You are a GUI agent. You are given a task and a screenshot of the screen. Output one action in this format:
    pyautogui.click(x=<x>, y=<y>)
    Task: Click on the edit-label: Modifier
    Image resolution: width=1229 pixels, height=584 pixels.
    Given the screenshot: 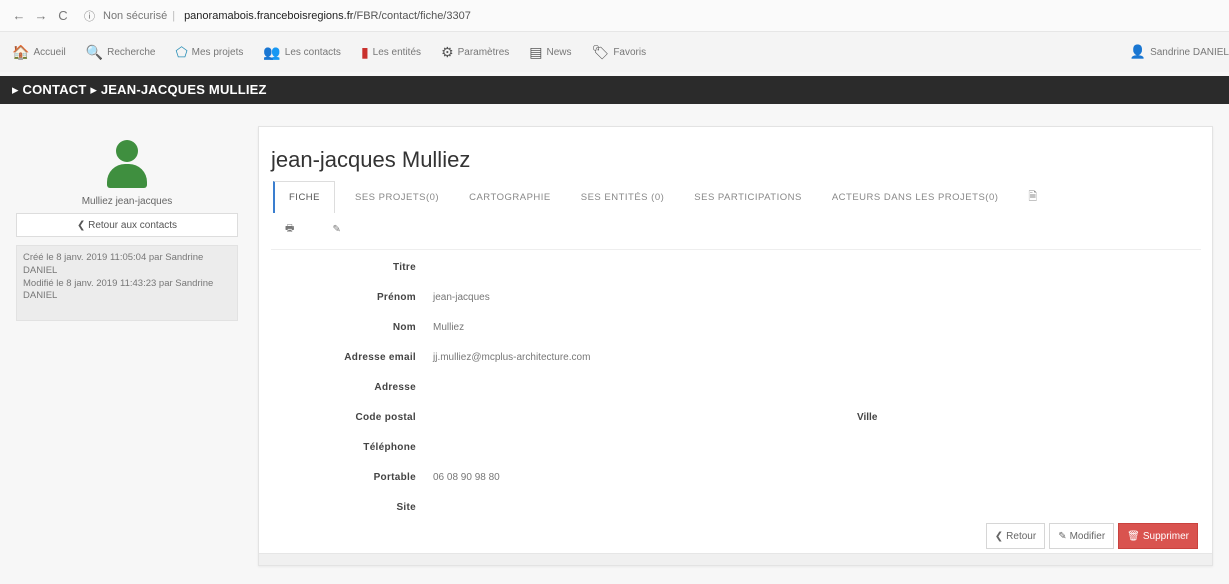 What is the action you would take?
    pyautogui.click(x=1087, y=536)
    